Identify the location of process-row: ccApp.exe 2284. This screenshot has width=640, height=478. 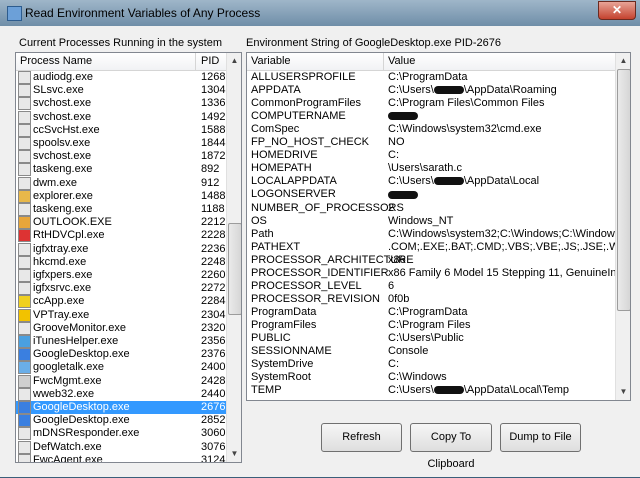
(121, 302).